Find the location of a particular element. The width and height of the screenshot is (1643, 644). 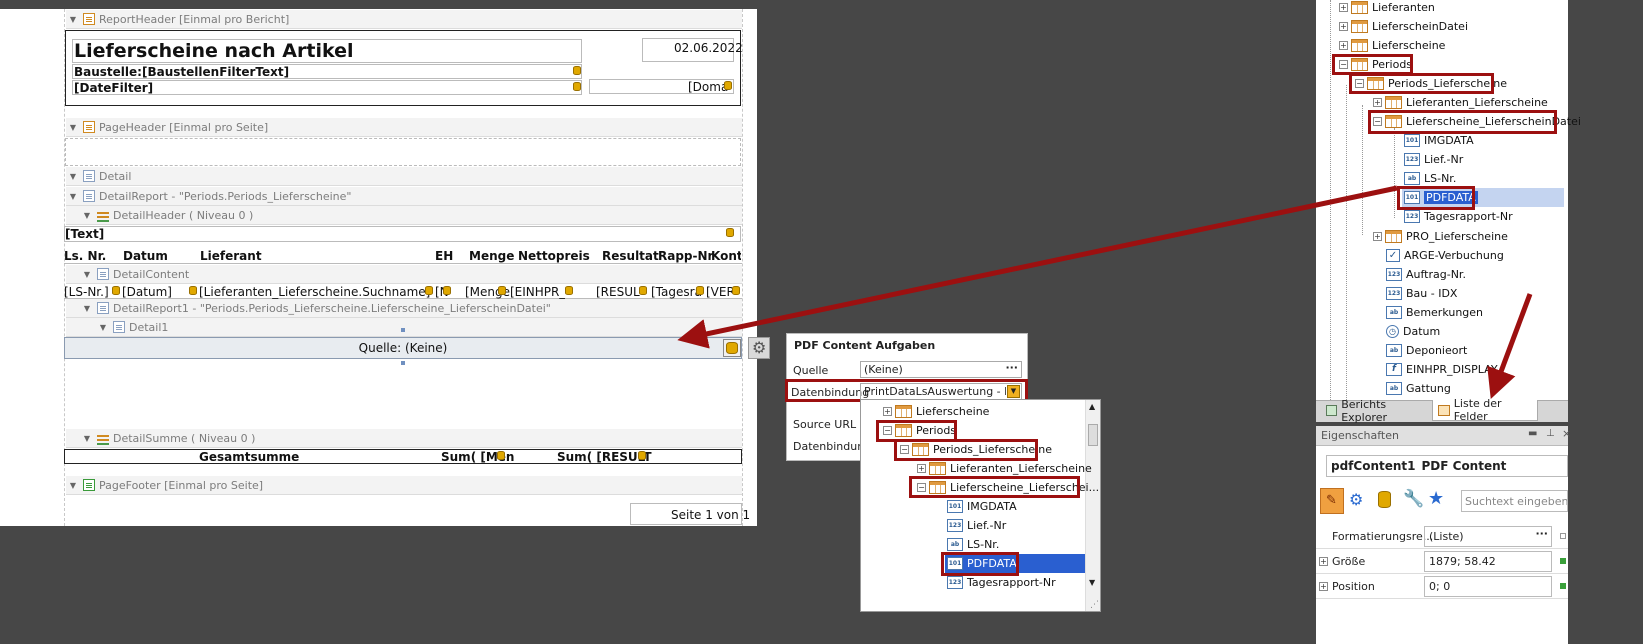

col-kontr: Kontr is located at coordinates (726, 256).